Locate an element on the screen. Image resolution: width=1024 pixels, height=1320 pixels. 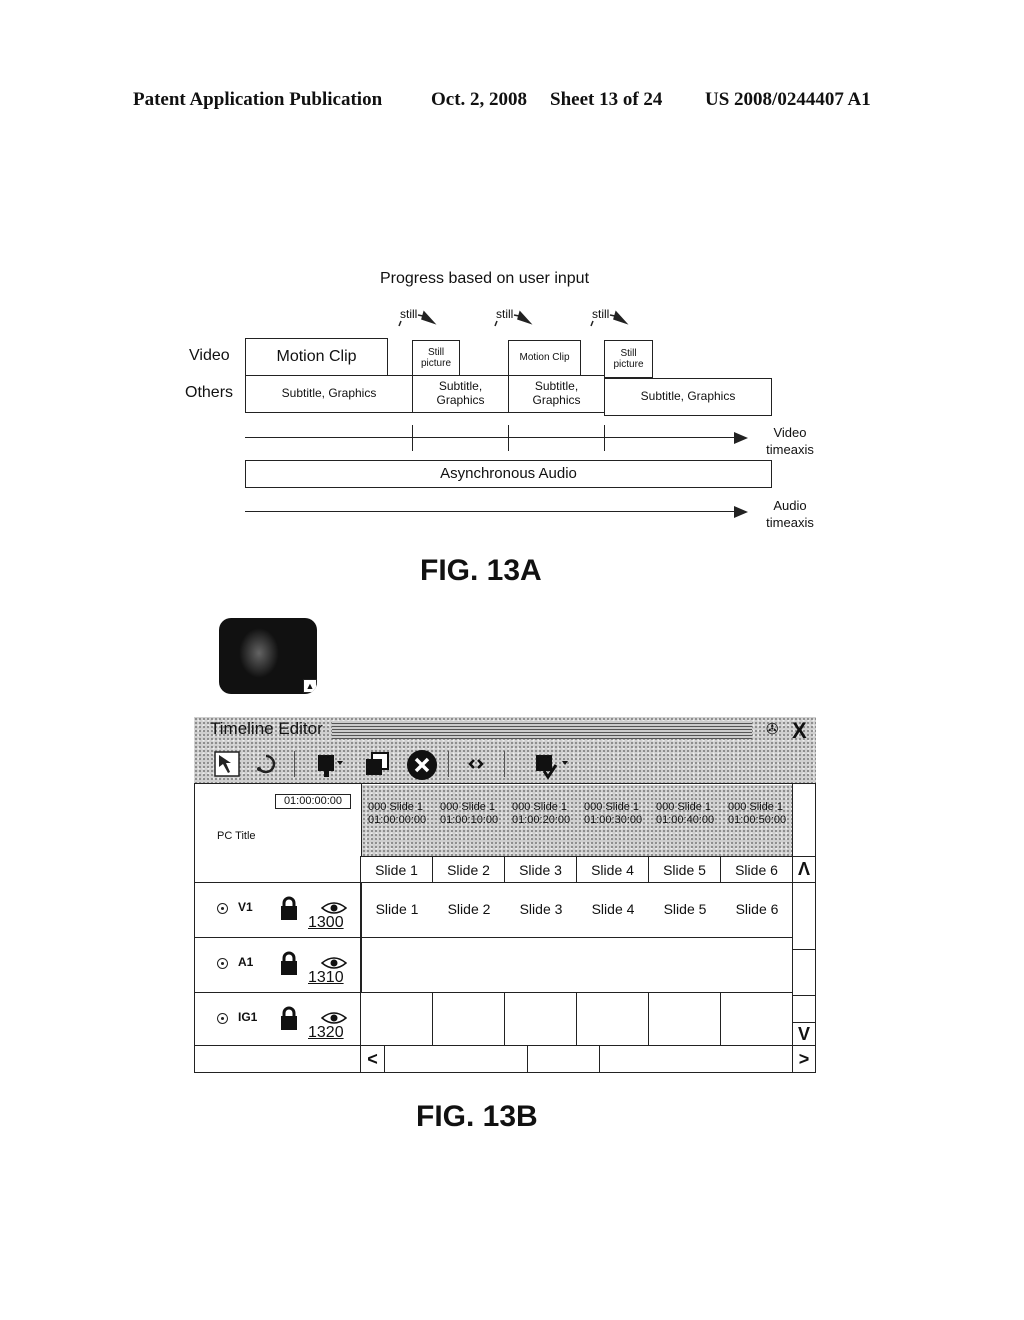
reference-numeral: 1300 is located at coordinates (326, 922).